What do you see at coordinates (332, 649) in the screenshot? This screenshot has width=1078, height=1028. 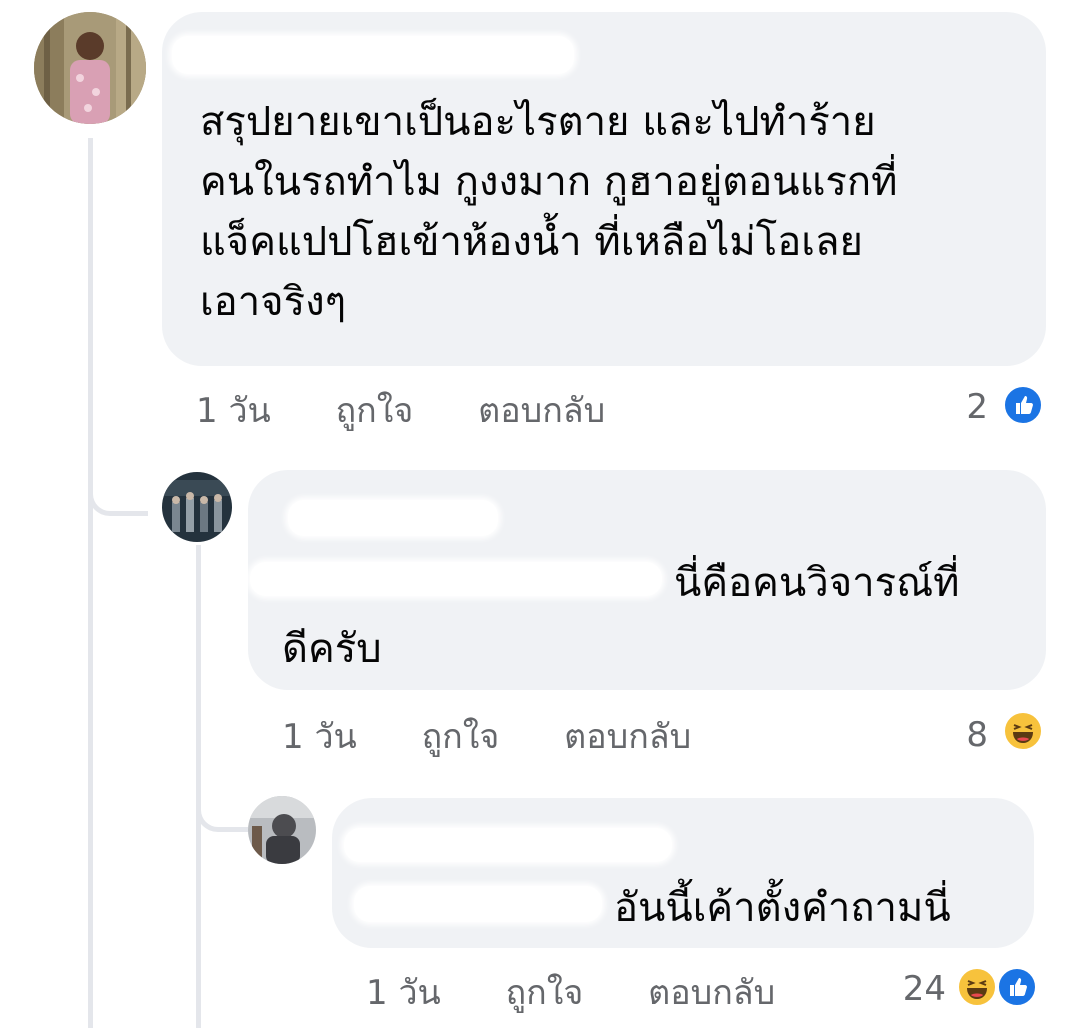 I see `comment-text-line-2: ดีครับ` at bounding box center [332, 649].